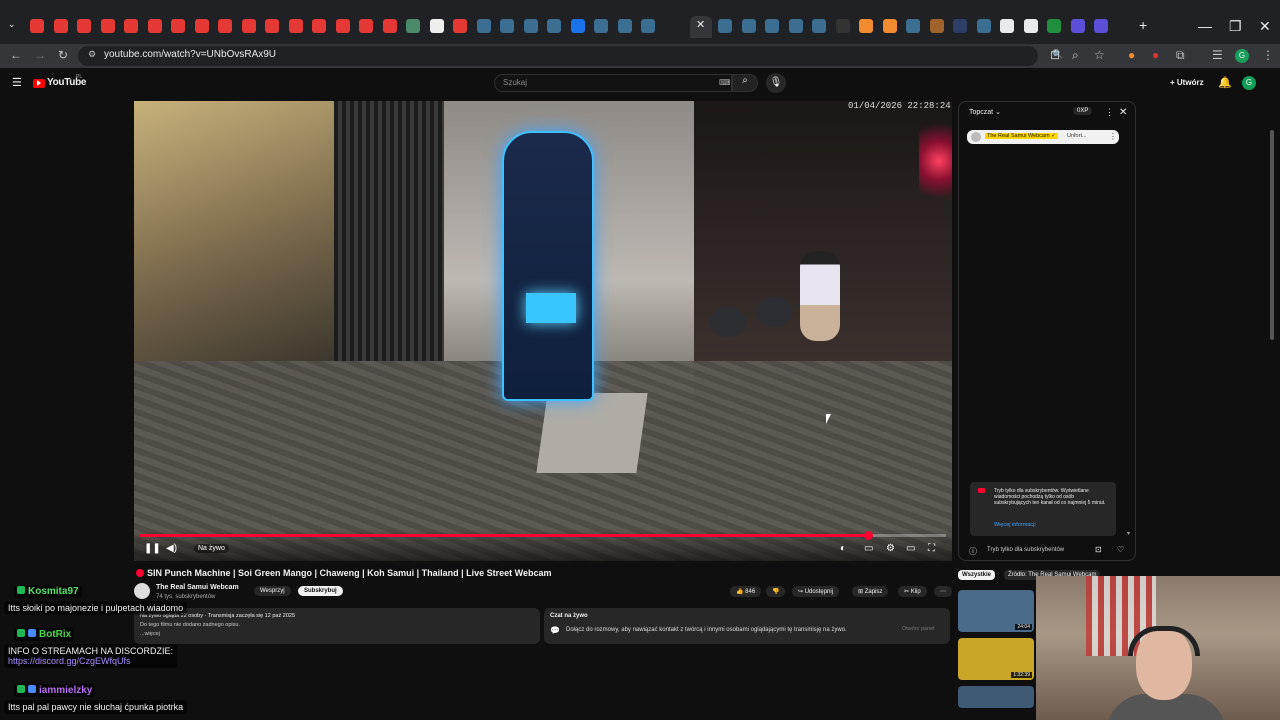 The image size is (1280, 720). Describe the element at coordinates (918, 629) in the screenshot. I see `open-chat-panel-button: Otwórz panel` at that location.